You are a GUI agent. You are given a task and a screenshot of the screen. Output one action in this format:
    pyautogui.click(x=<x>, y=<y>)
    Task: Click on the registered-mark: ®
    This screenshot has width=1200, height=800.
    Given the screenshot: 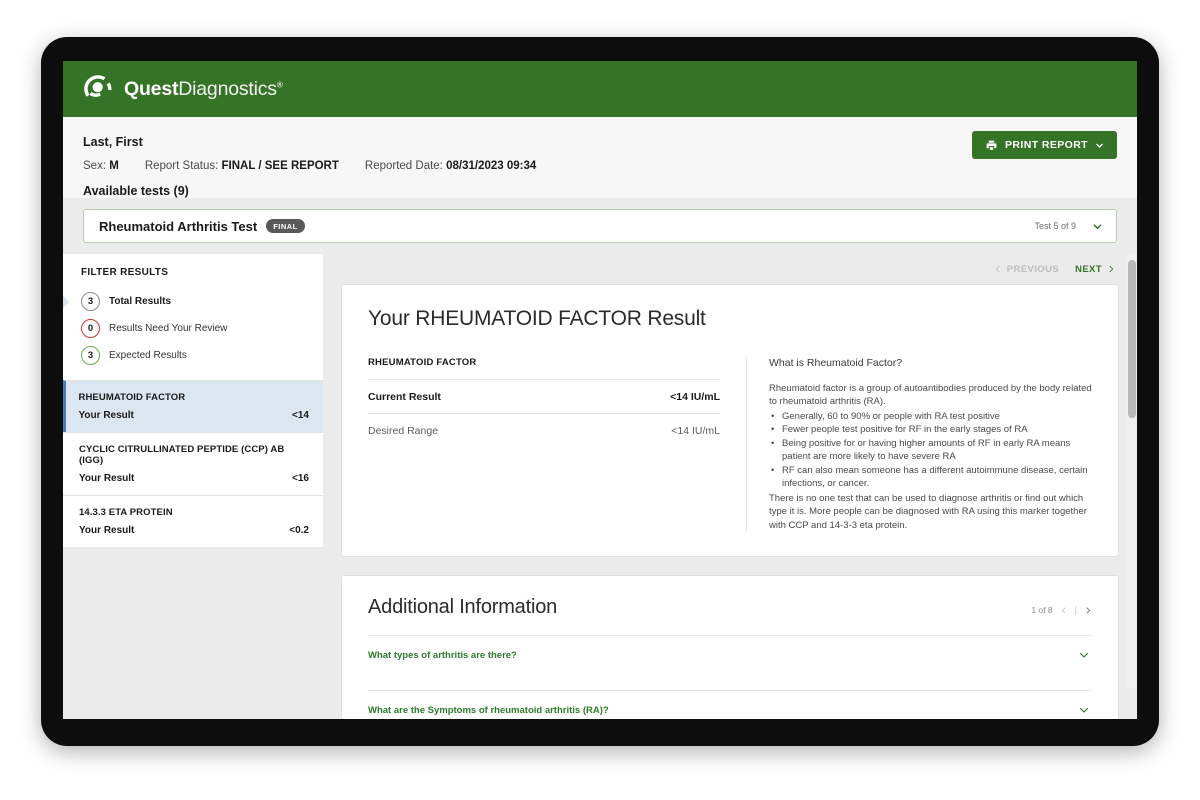 What is the action you would take?
    pyautogui.click(x=279, y=84)
    